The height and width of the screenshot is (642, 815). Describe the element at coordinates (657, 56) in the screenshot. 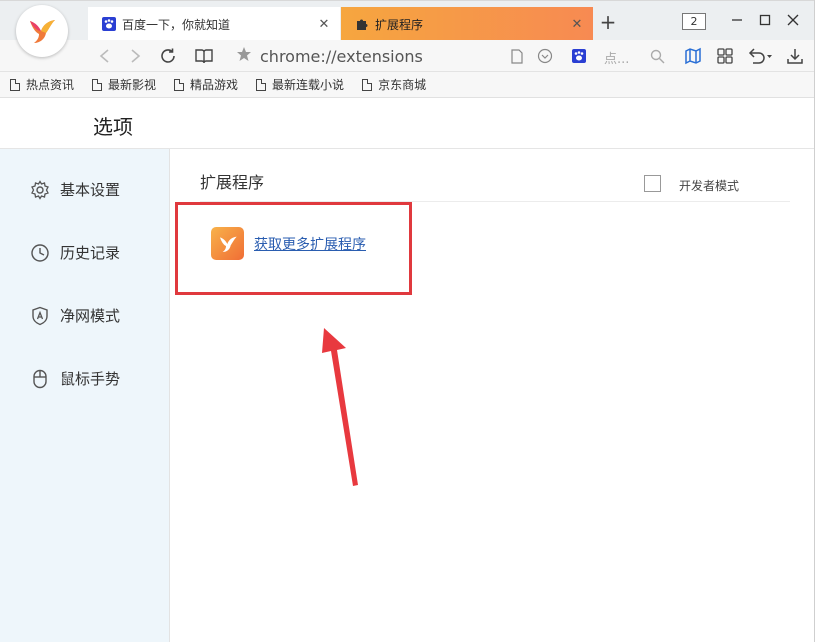

I see `search-icon` at that location.